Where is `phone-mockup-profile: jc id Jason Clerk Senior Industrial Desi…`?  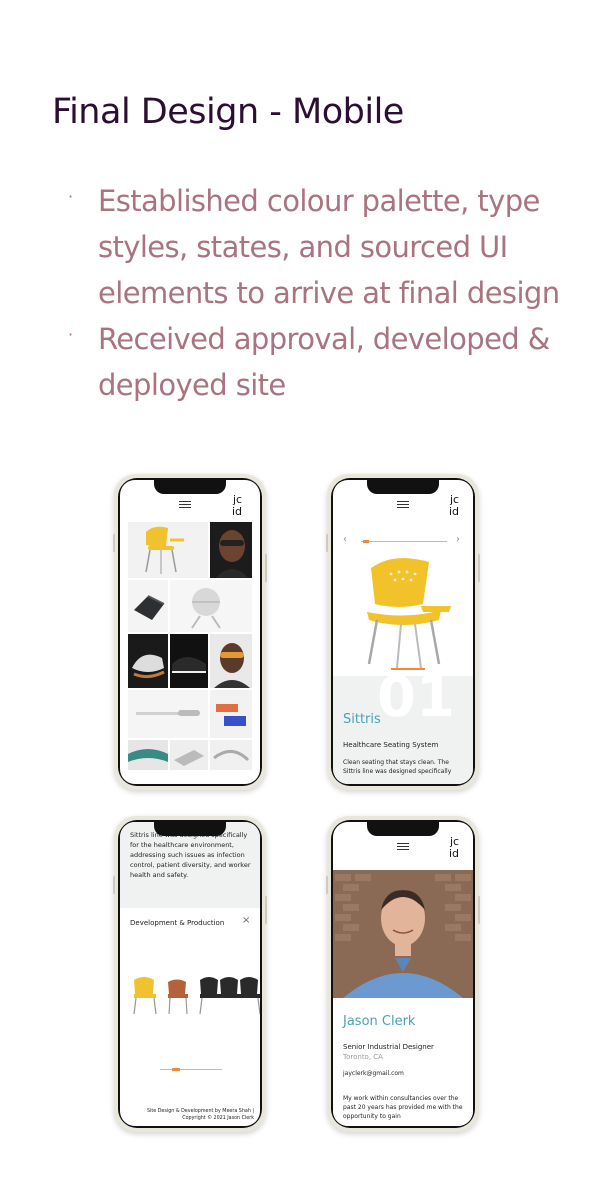 phone-mockup-profile: jc id Jason Clerk Senior Industrial Desi… is located at coordinates (403, 974).